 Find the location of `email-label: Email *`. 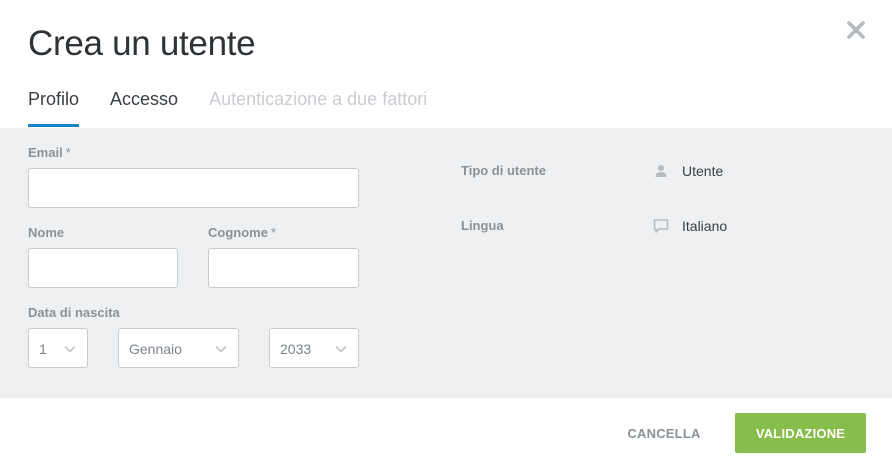

email-label: Email * is located at coordinates (49, 152).